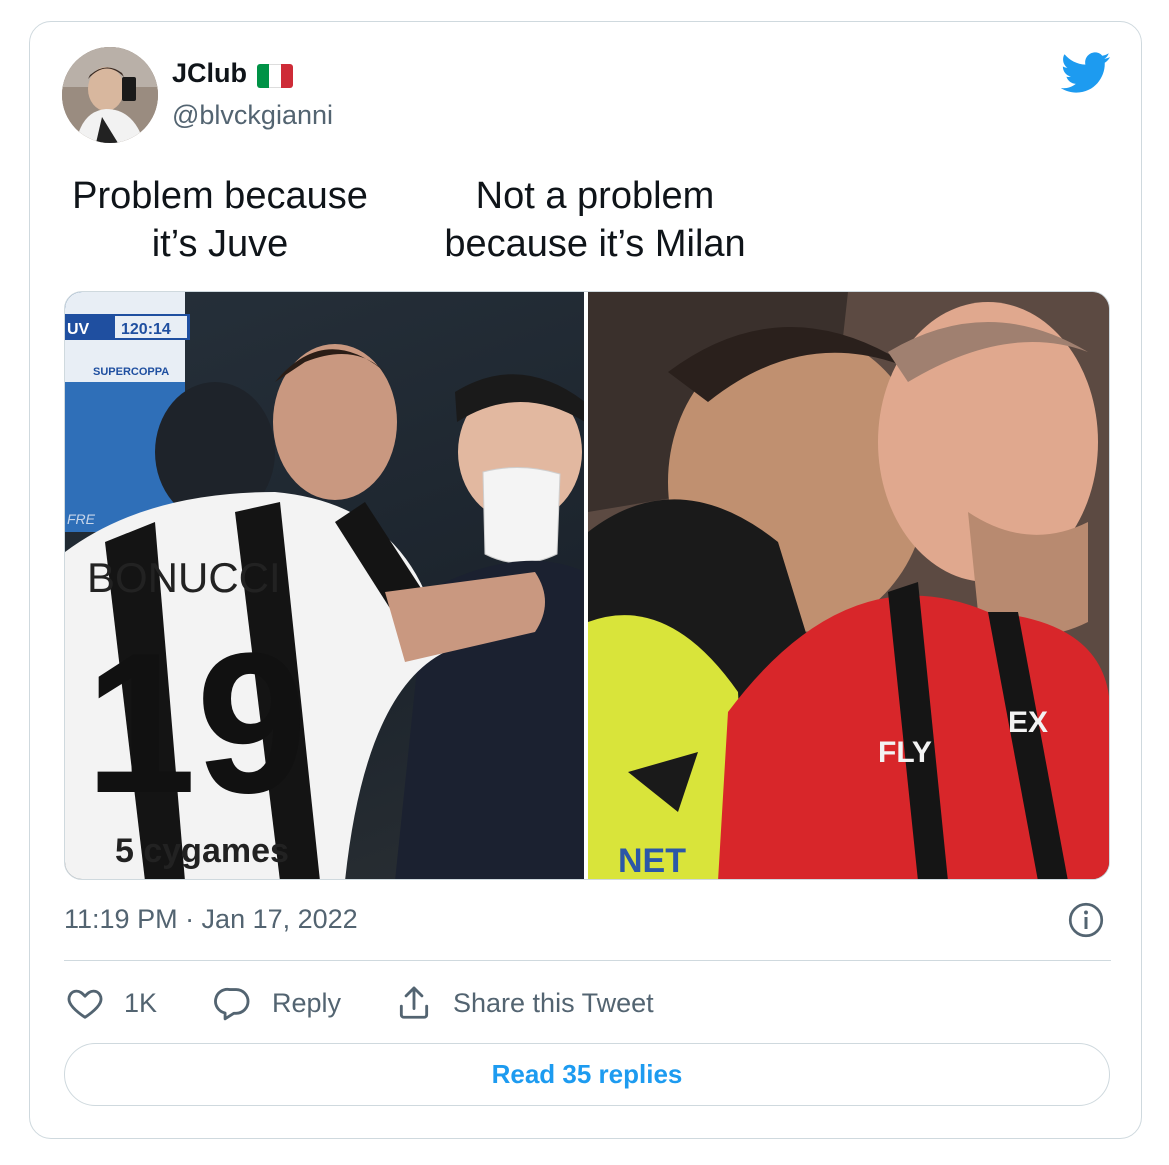 This screenshot has height=1165, width=1169. I want to click on caption-right-line-2: because it’s Milan, so click(595, 244).